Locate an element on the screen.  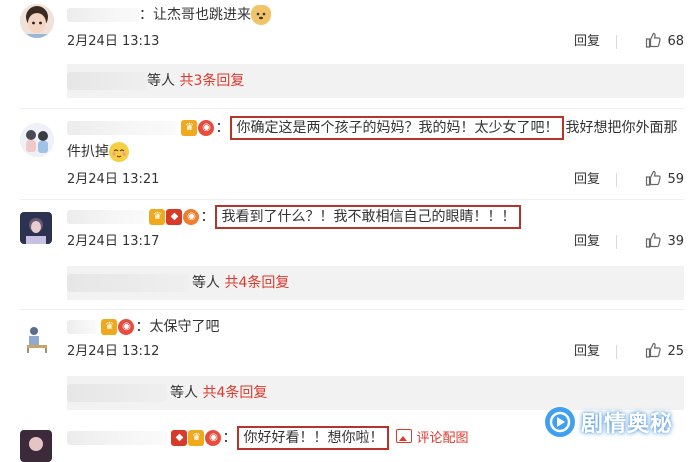
user-badges: ♛ ◆ ◉ is located at coordinates (174, 217).